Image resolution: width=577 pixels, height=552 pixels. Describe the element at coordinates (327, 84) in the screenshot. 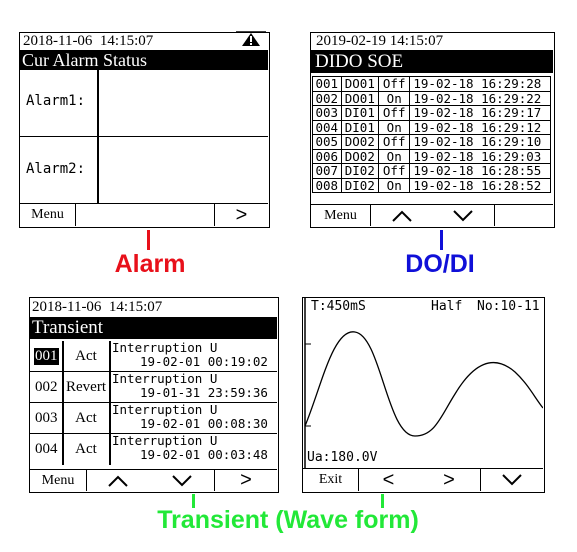

I see `soe-number: 001` at that location.